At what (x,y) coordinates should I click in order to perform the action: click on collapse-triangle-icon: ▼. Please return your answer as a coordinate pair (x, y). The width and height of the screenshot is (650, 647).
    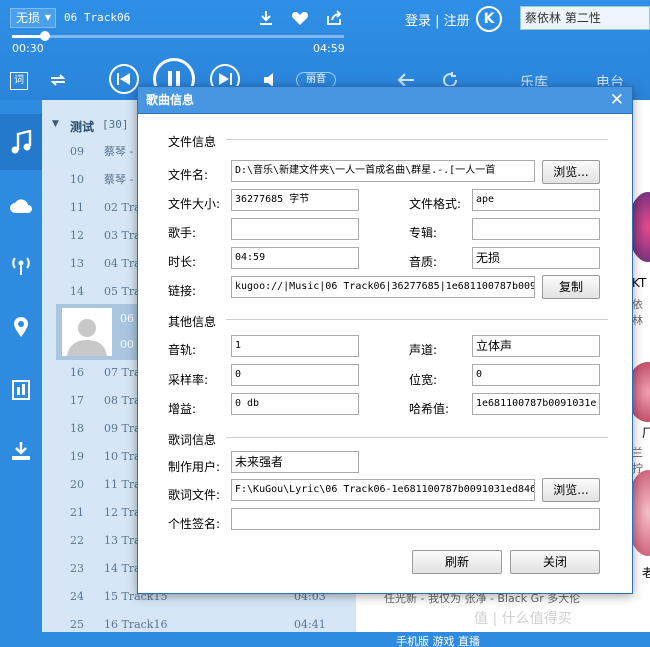
    Looking at the image, I should click on (55, 124).